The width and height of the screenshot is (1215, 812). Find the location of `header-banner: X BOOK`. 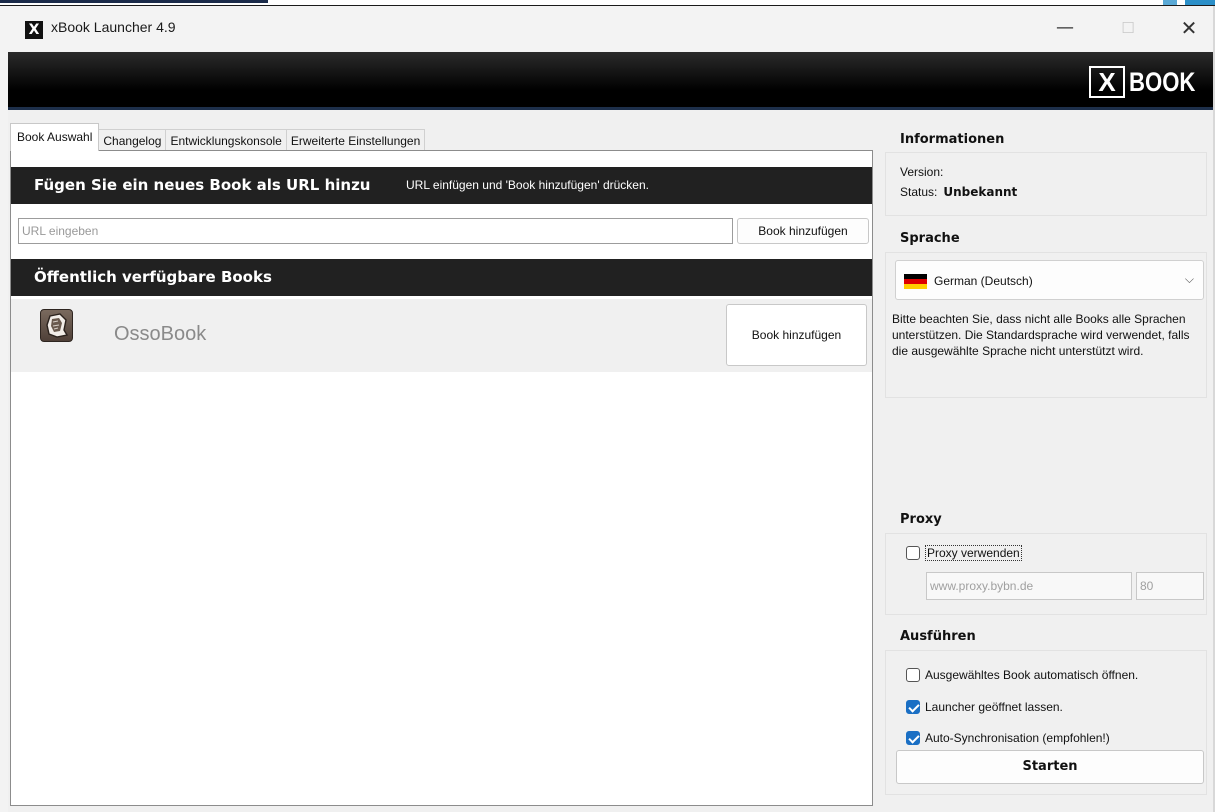

header-banner: X BOOK is located at coordinates (610, 81).